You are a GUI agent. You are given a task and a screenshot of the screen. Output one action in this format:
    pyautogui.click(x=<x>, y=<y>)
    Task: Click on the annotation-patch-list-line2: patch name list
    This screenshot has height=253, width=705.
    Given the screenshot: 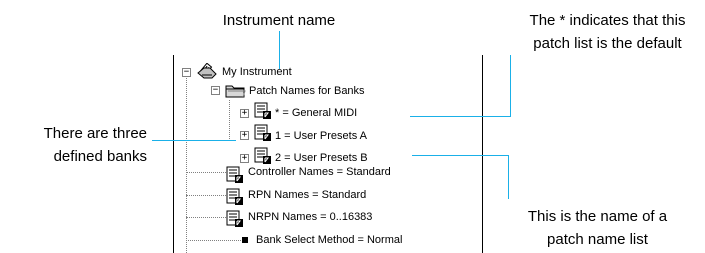 What is the action you would take?
    pyautogui.click(x=597, y=239)
    